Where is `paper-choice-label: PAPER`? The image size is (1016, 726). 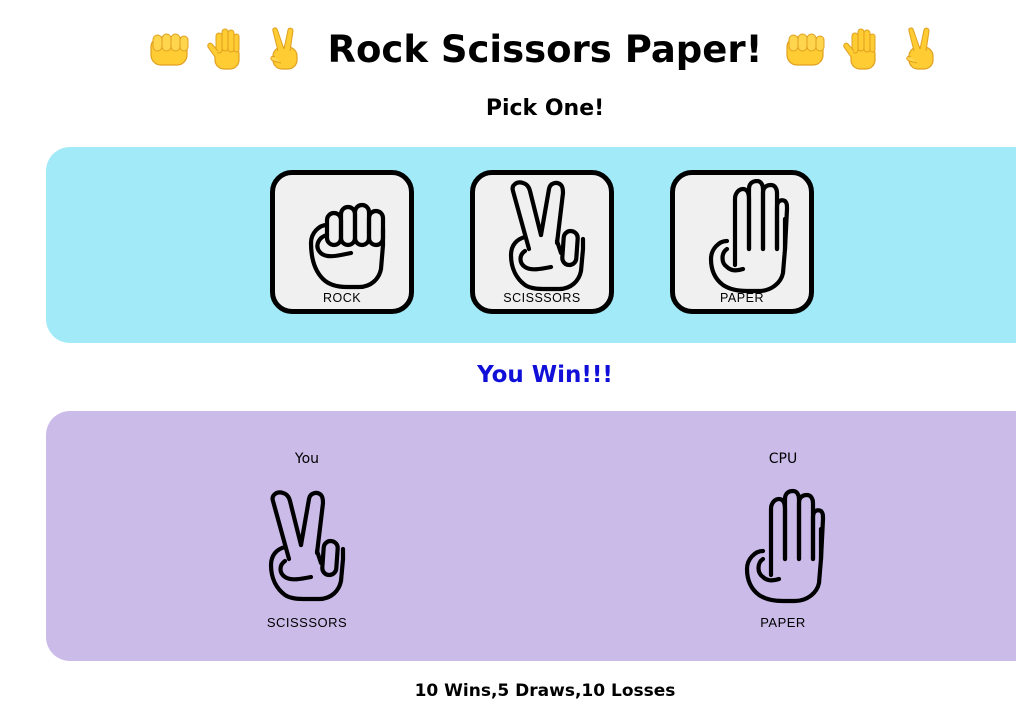 paper-choice-label: PAPER is located at coordinates (742, 298).